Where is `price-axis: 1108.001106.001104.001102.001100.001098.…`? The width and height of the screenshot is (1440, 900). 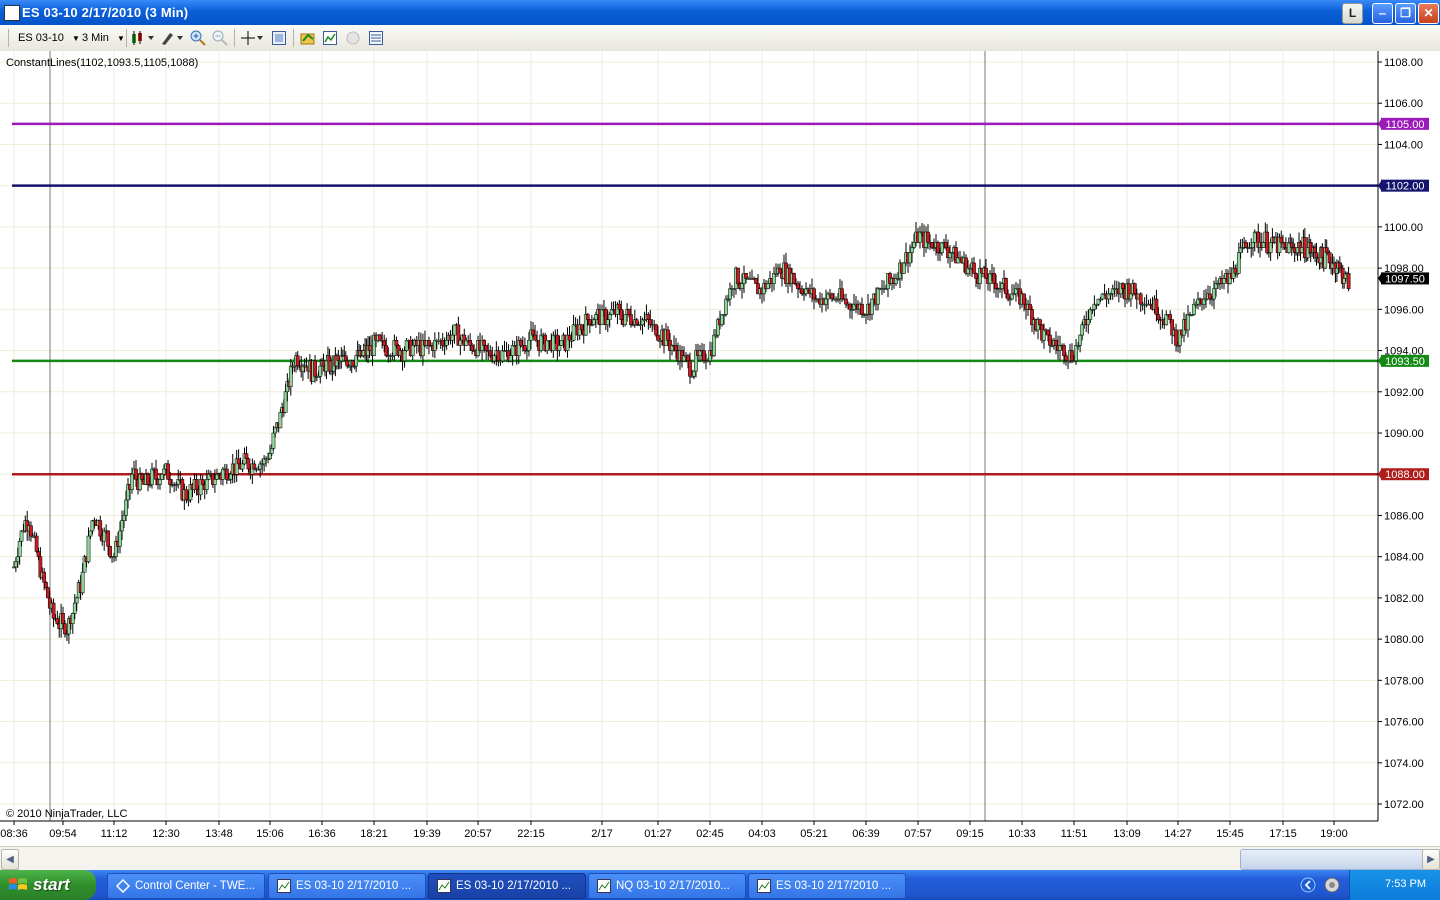
price-axis: 1108.001106.001104.001102.001100.001098.… is located at coordinates (1401, 434).